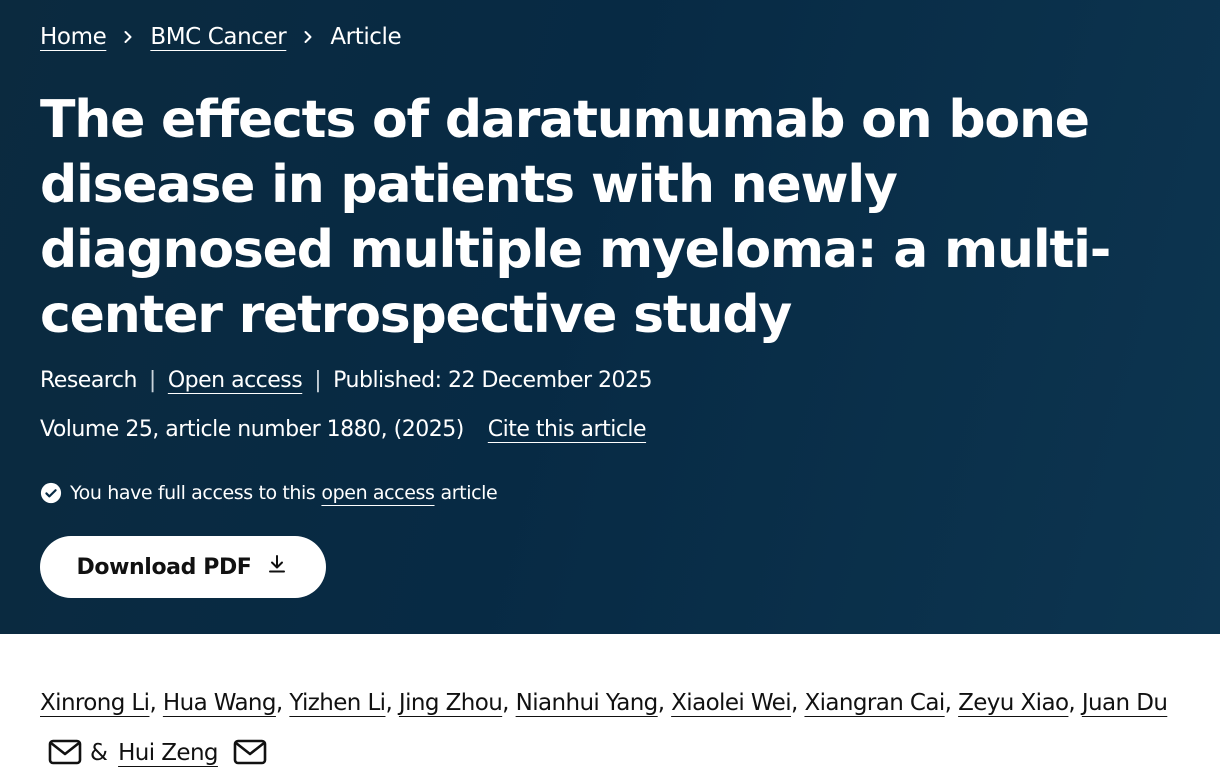 The image size is (1220, 783). Describe the element at coordinates (218, 37) in the screenshot. I see `breadcrumb-journal-link: BMC Cancer` at that location.